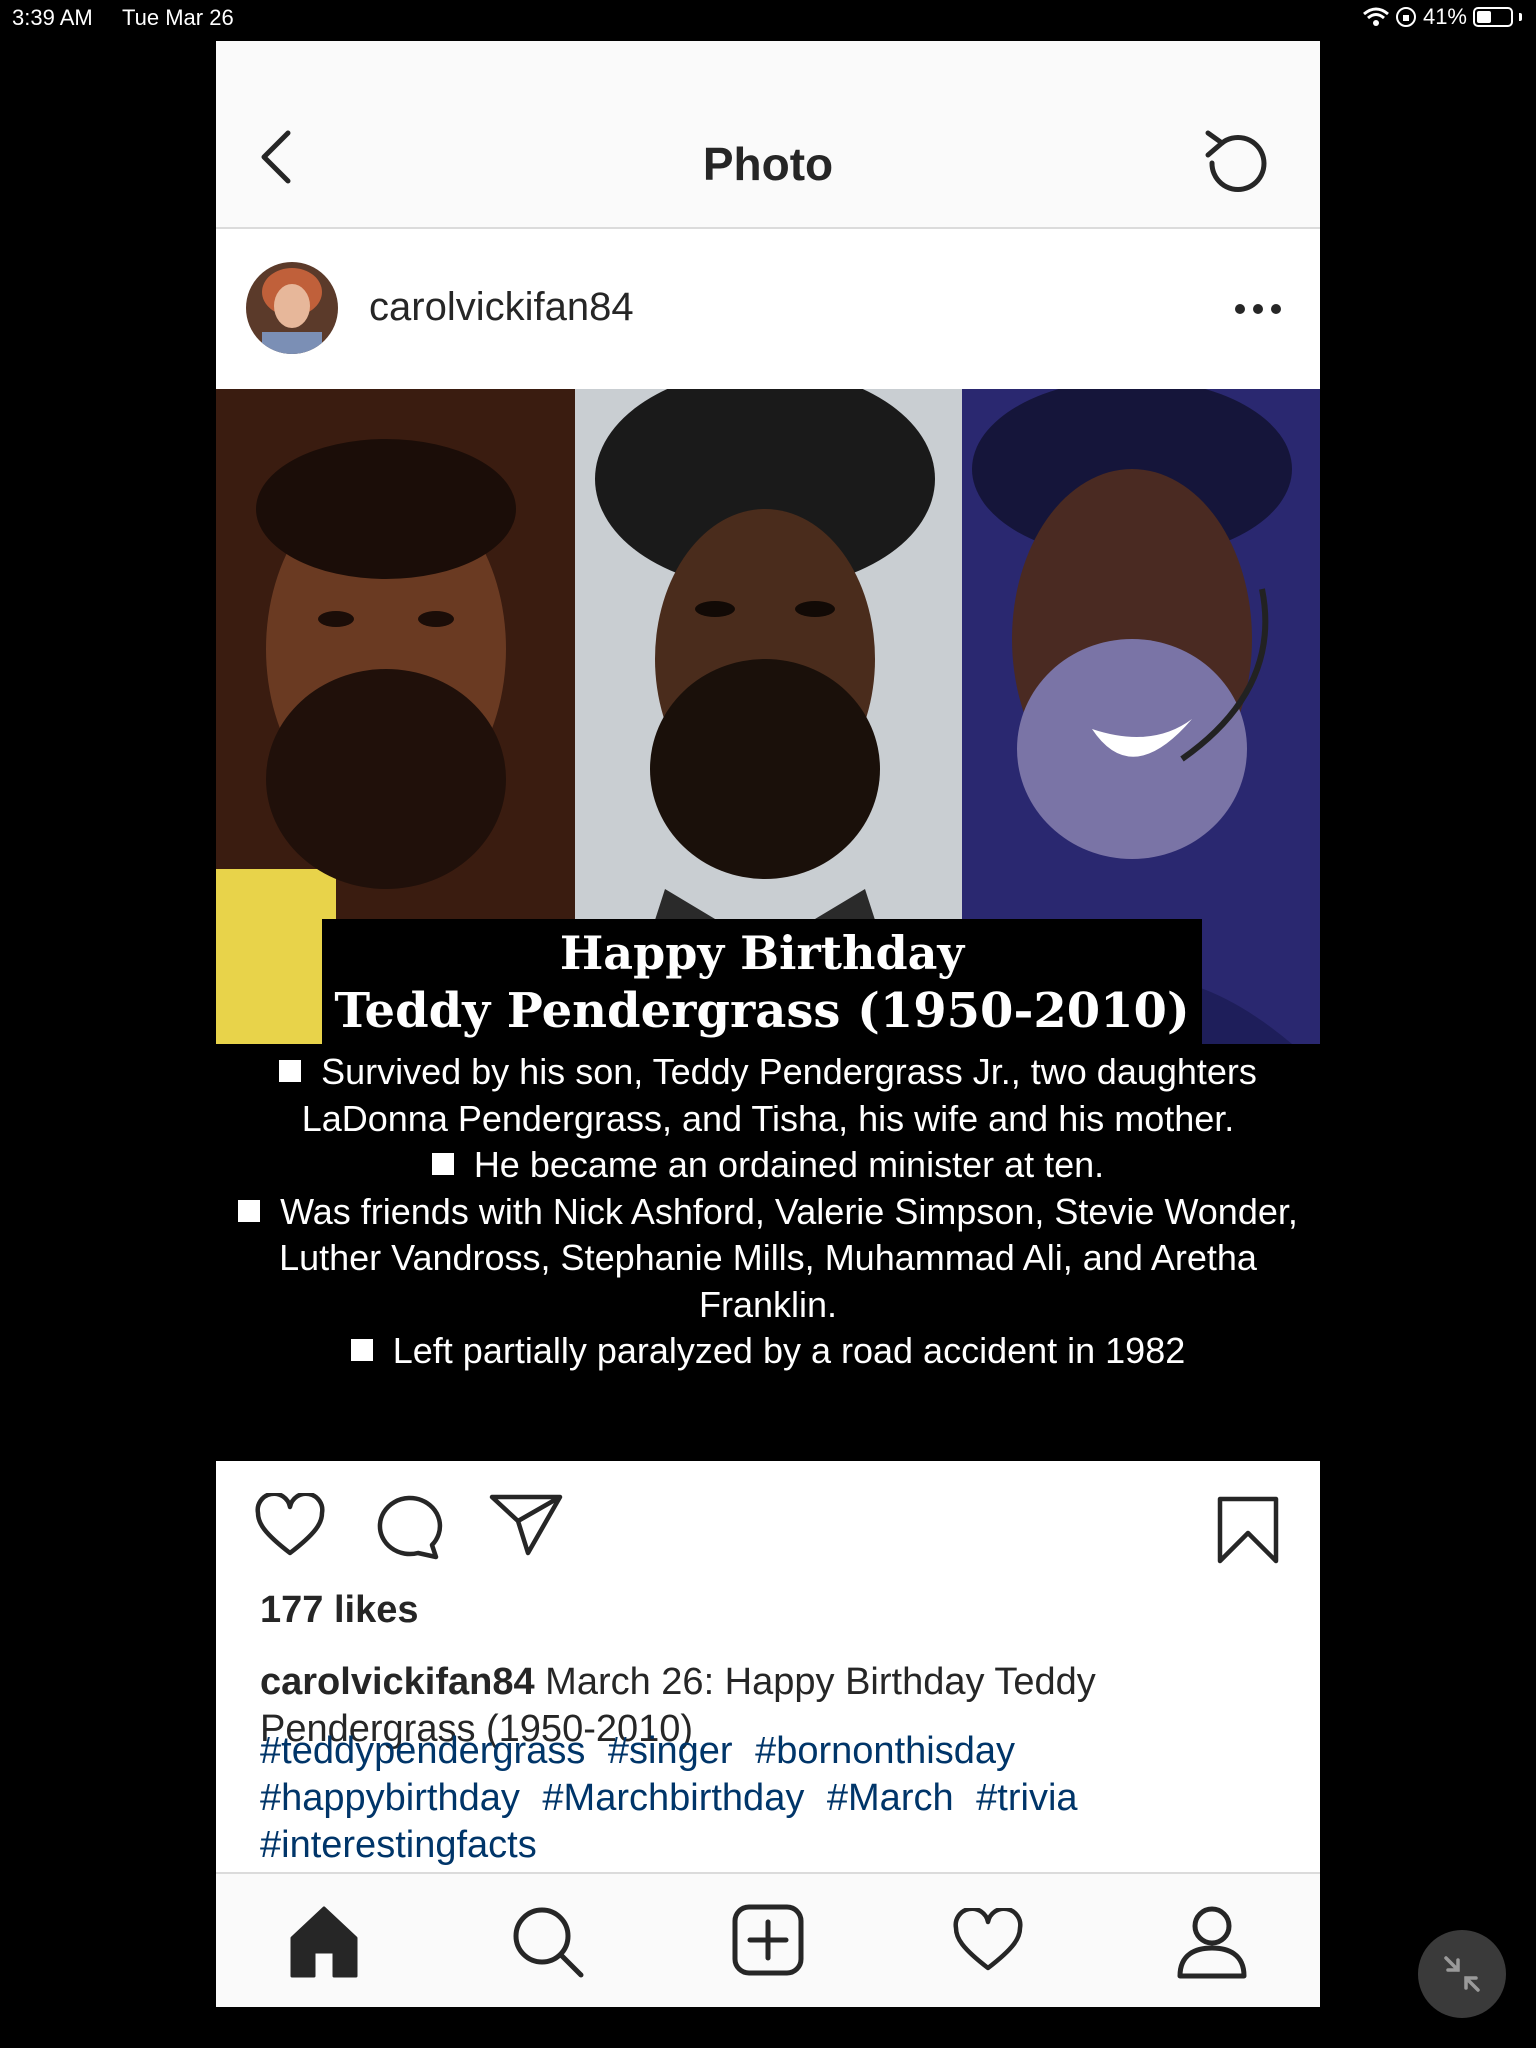  I want to click on fact-item: He became an ordained minister at ten., so click(768, 1165).